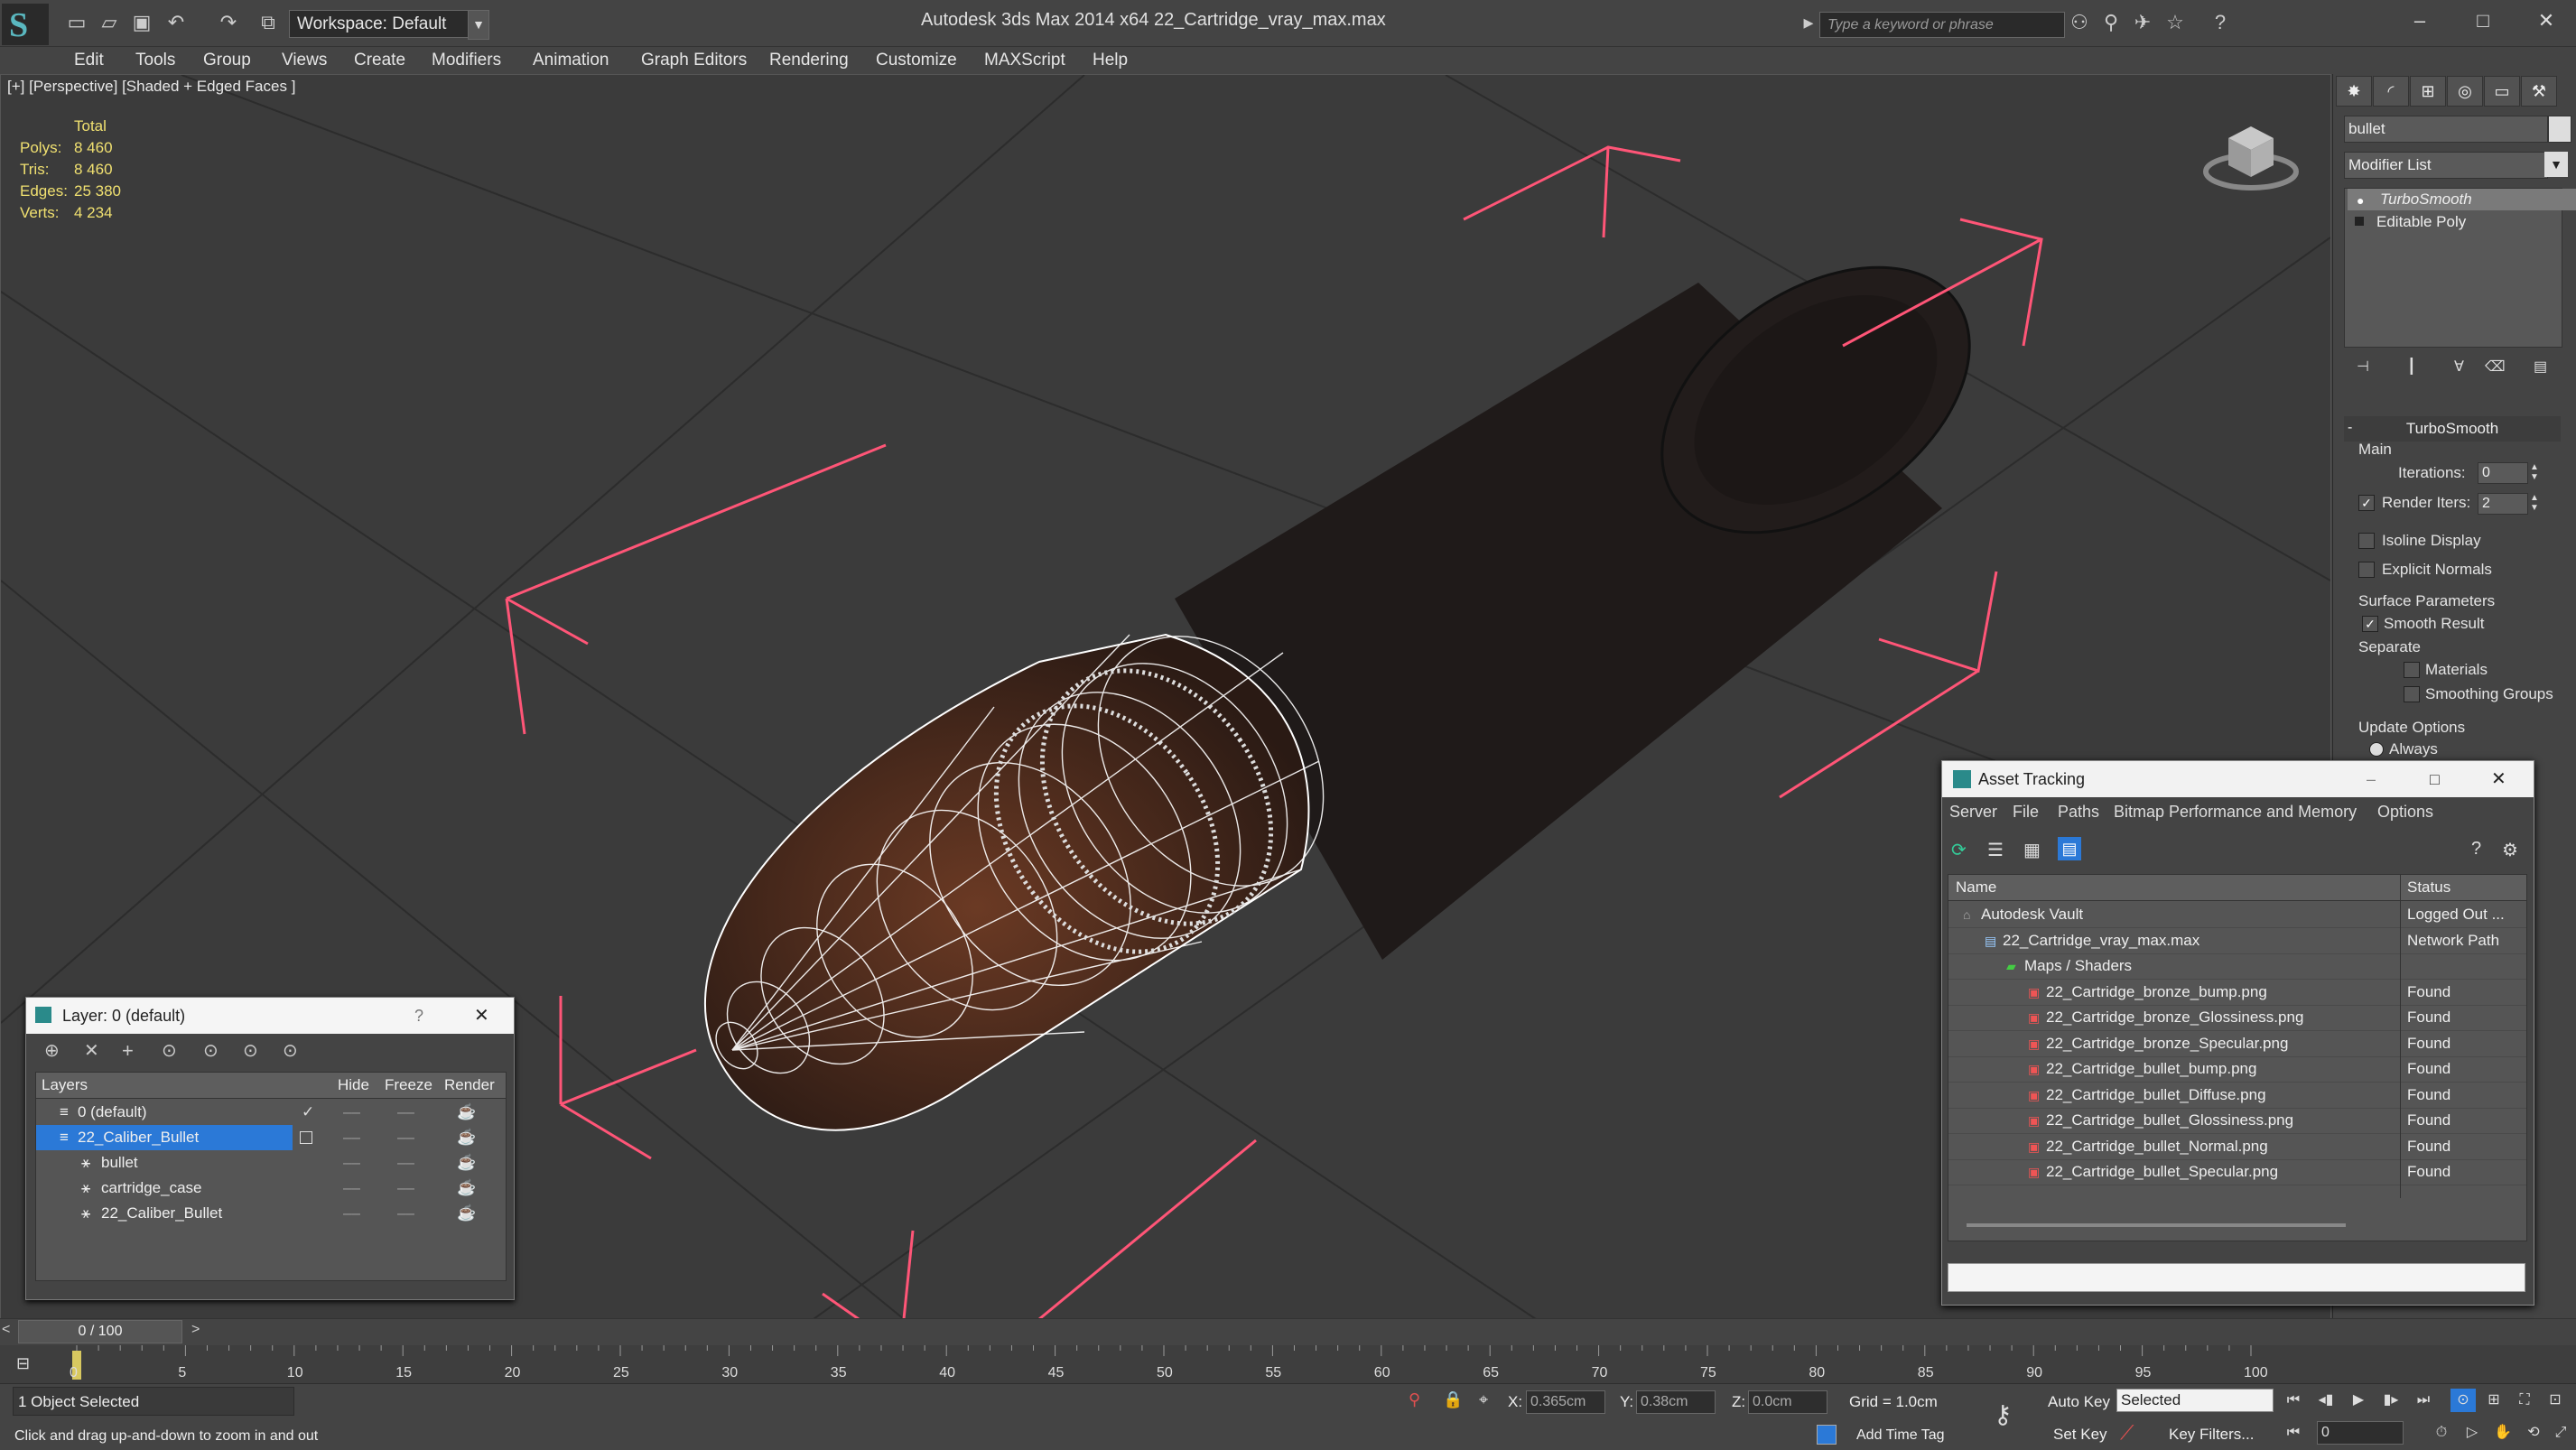 The width and height of the screenshot is (2576, 1450). What do you see at coordinates (271, 1163) in the screenshot?
I see `layer-row: ⚹ bullet –– –– ☕` at bounding box center [271, 1163].